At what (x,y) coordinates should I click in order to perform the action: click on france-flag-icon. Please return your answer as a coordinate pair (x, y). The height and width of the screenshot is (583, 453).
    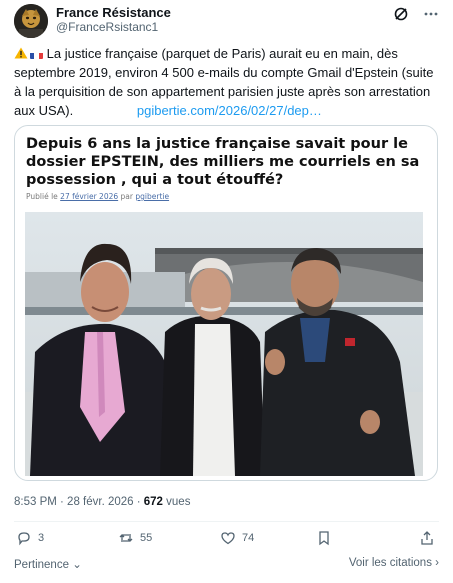
    Looking at the image, I should click on (36, 54).